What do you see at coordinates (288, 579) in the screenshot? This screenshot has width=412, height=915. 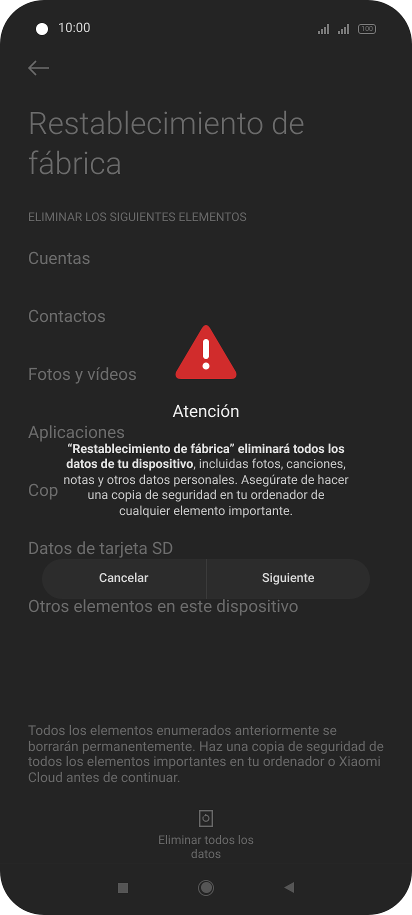 I see `dialog-button: Siguiente` at bounding box center [288, 579].